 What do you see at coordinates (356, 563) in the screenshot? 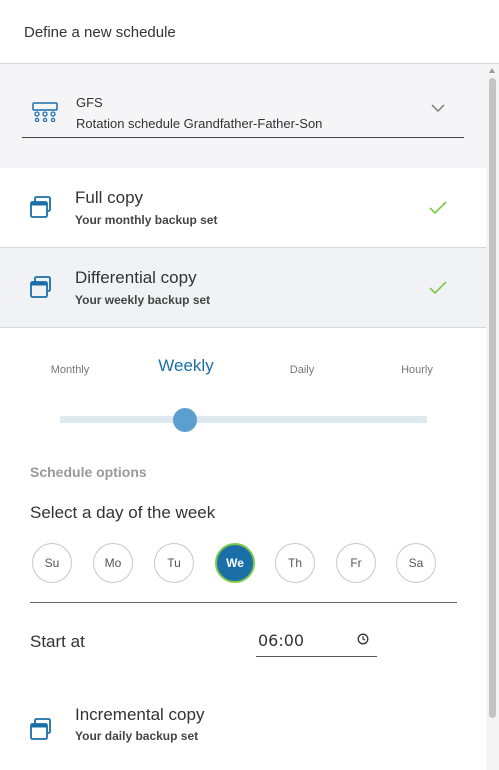
I see `day-button-fr: Fr` at bounding box center [356, 563].